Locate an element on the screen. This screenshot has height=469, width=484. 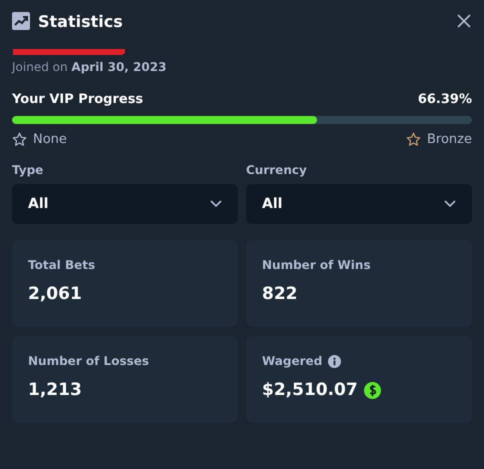
stat-value: 822 is located at coordinates (280, 294).